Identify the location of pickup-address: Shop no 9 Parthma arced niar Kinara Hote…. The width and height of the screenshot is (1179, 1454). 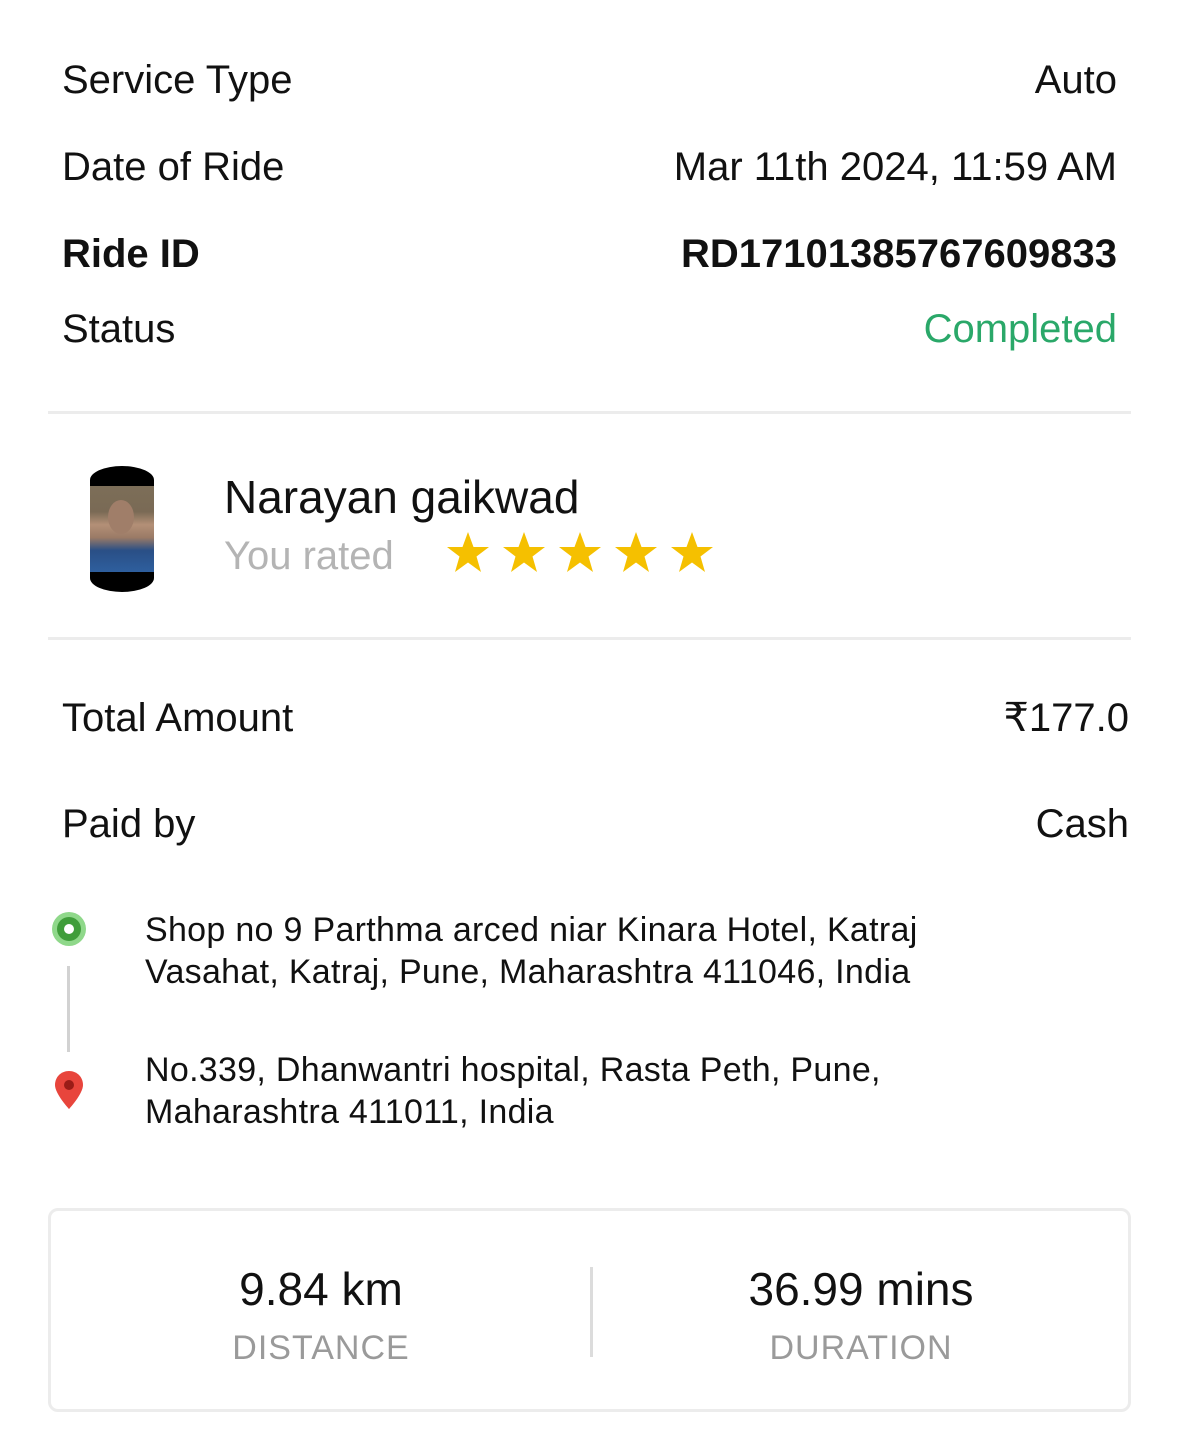
(531, 951).